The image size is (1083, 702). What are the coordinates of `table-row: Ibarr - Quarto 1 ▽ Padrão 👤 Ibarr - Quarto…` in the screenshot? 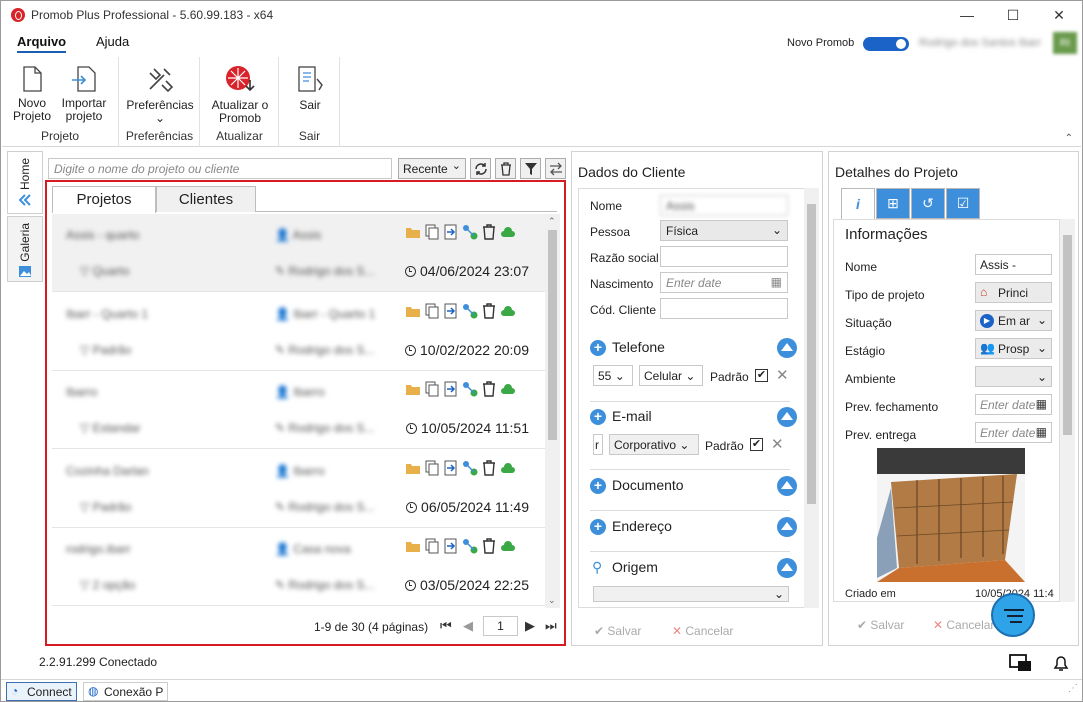 It's located at (298, 331).